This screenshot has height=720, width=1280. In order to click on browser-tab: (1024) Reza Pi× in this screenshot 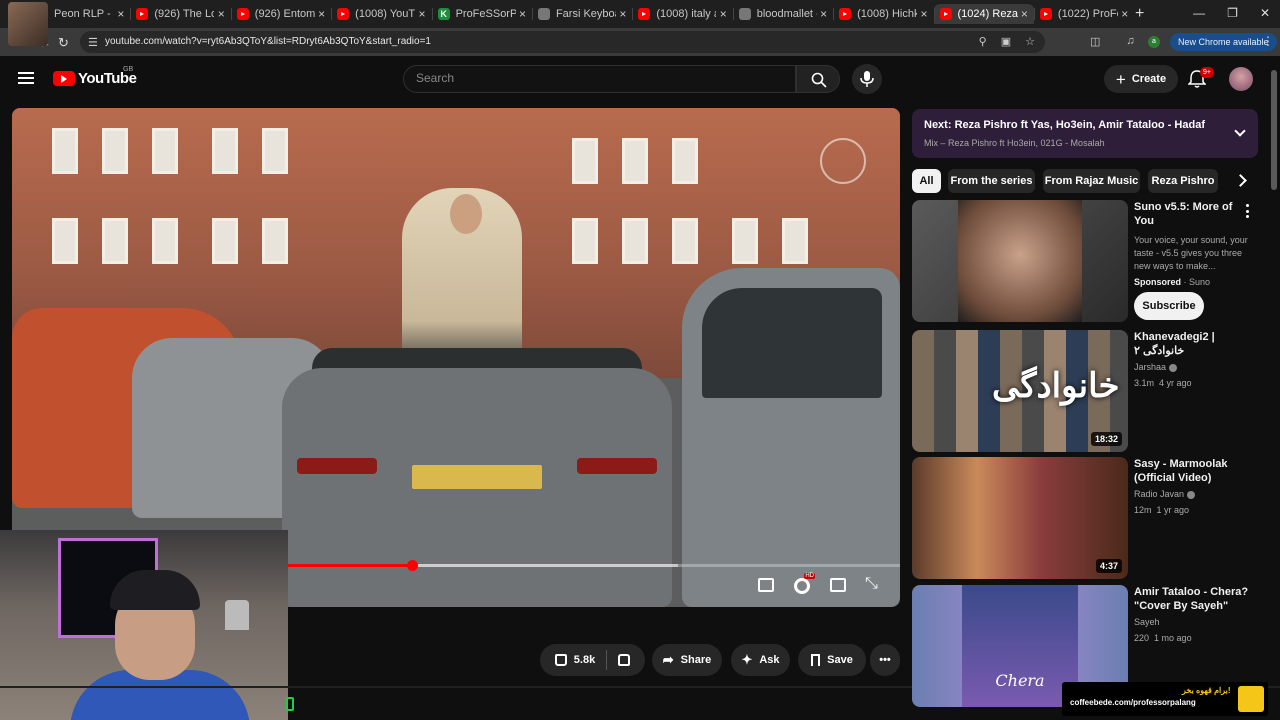, I will do `click(983, 14)`.